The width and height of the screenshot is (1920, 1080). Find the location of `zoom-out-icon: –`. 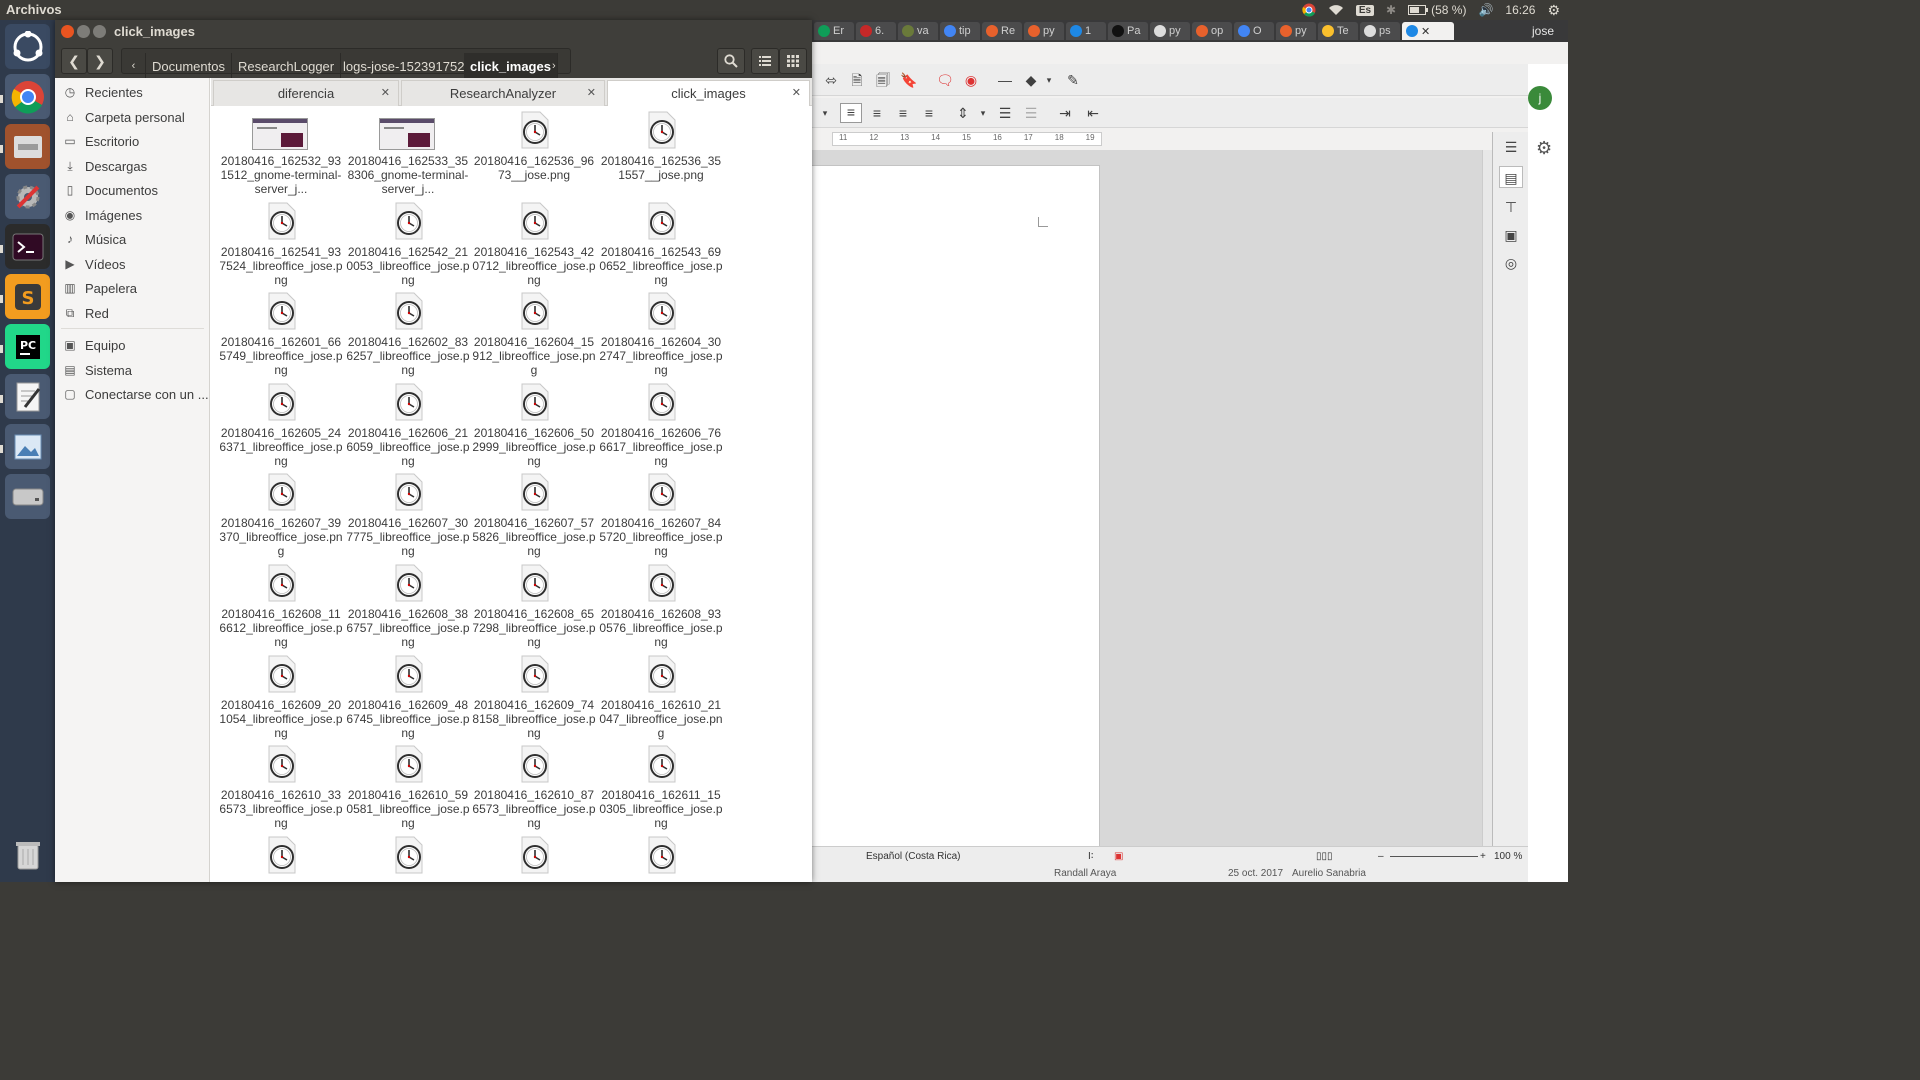

zoom-out-icon: – is located at coordinates (1381, 856).